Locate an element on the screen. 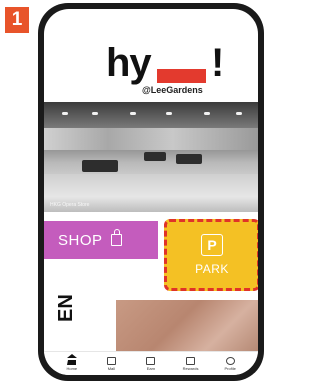 The height and width of the screenshot is (383, 320). nav-label: Profile is located at coordinates (230, 368).